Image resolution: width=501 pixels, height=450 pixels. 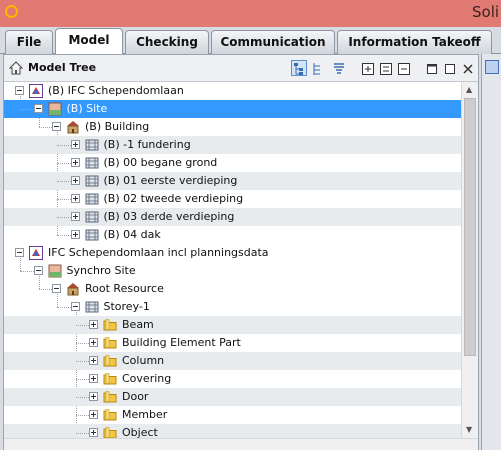 I want to click on close-button, so click(x=467, y=68).